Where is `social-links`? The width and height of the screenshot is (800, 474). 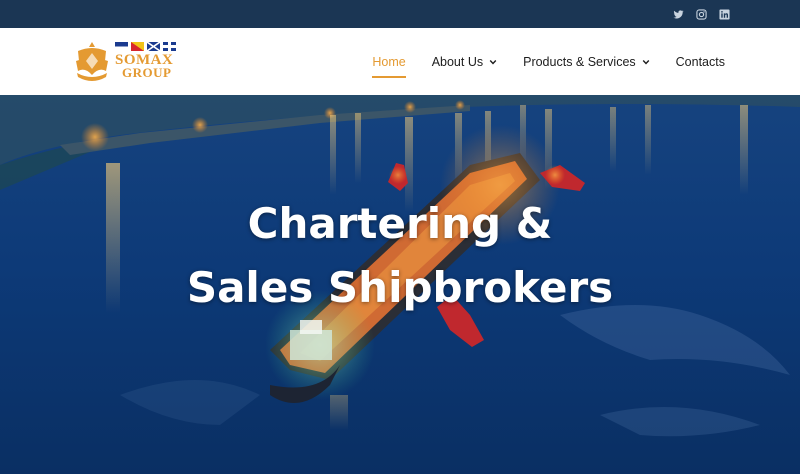
social-links is located at coordinates (701, 14).